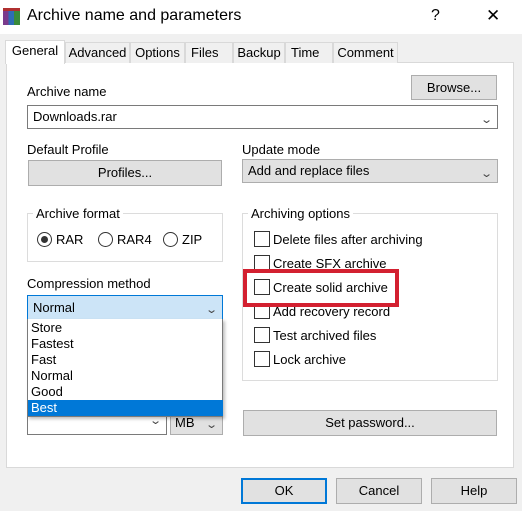  I want to click on lock-label: Lock archive, so click(309, 359).